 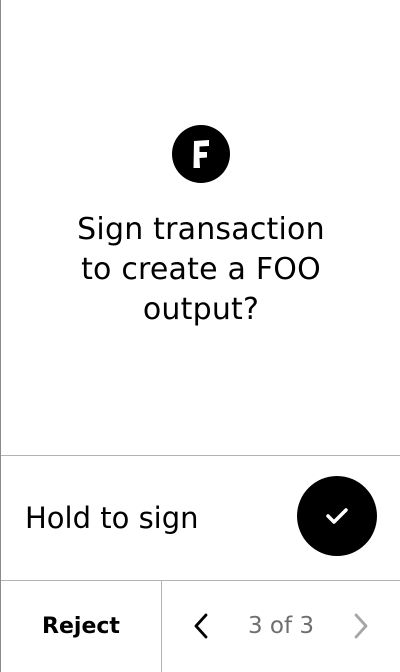 What do you see at coordinates (201, 269) in the screenshot?
I see `review-title: Sign transaction to create a FOO output?` at bounding box center [201, 269].